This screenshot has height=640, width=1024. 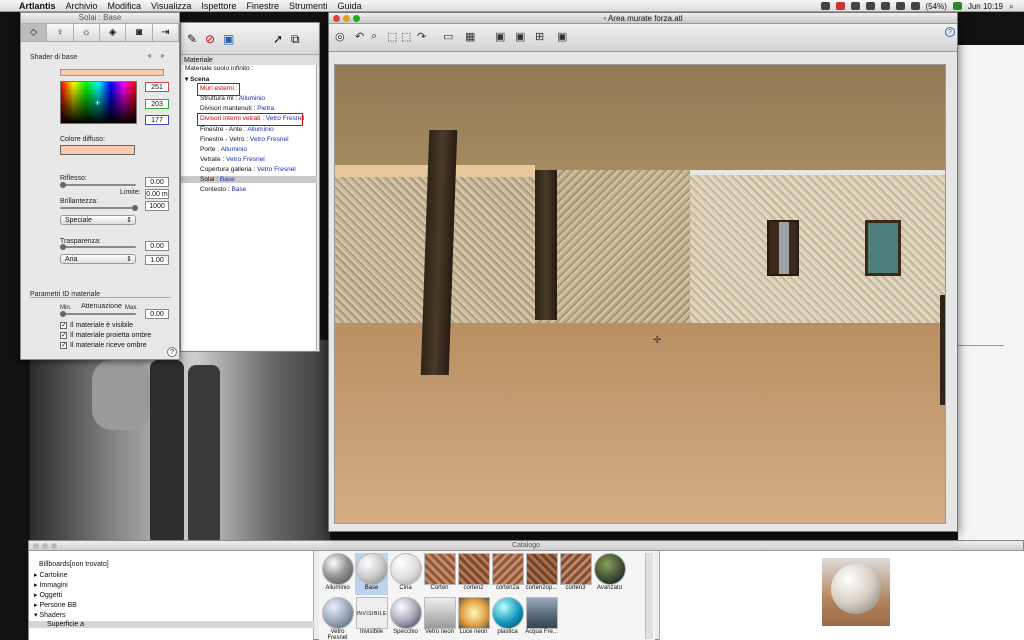 I want to click on material-row: Materiale suolo infinito :, so click(x=219, y=68).